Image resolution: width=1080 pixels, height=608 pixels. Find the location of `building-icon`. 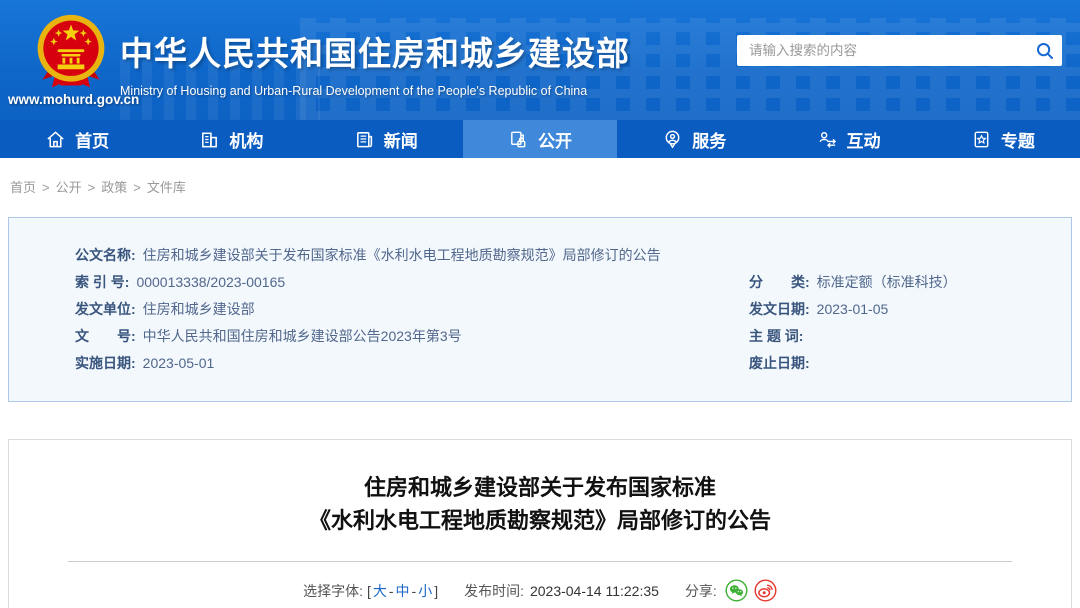

building-icon is located at coordinates (209, 139).